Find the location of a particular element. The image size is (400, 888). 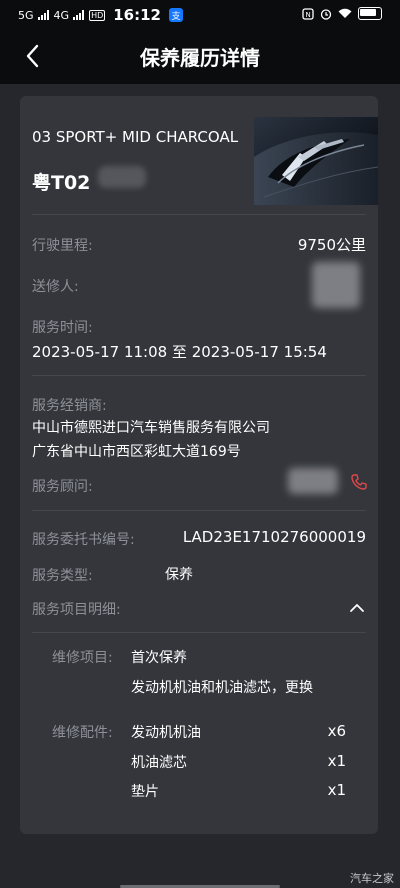

chevron-up-icon is located at coordinates (357, 608).